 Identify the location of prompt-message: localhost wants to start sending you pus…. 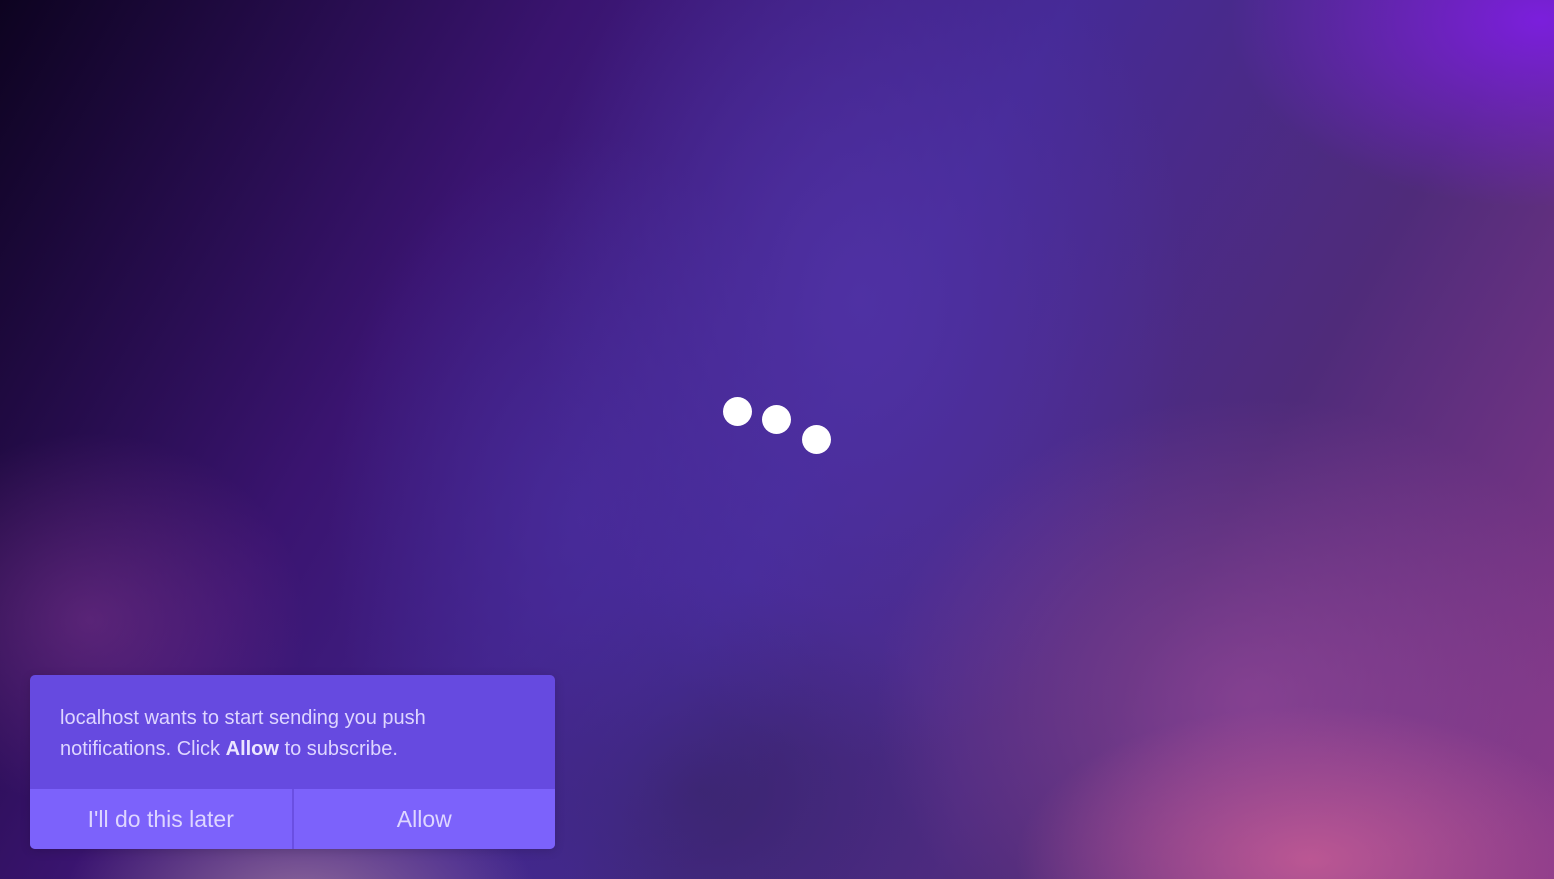
(292, 732).